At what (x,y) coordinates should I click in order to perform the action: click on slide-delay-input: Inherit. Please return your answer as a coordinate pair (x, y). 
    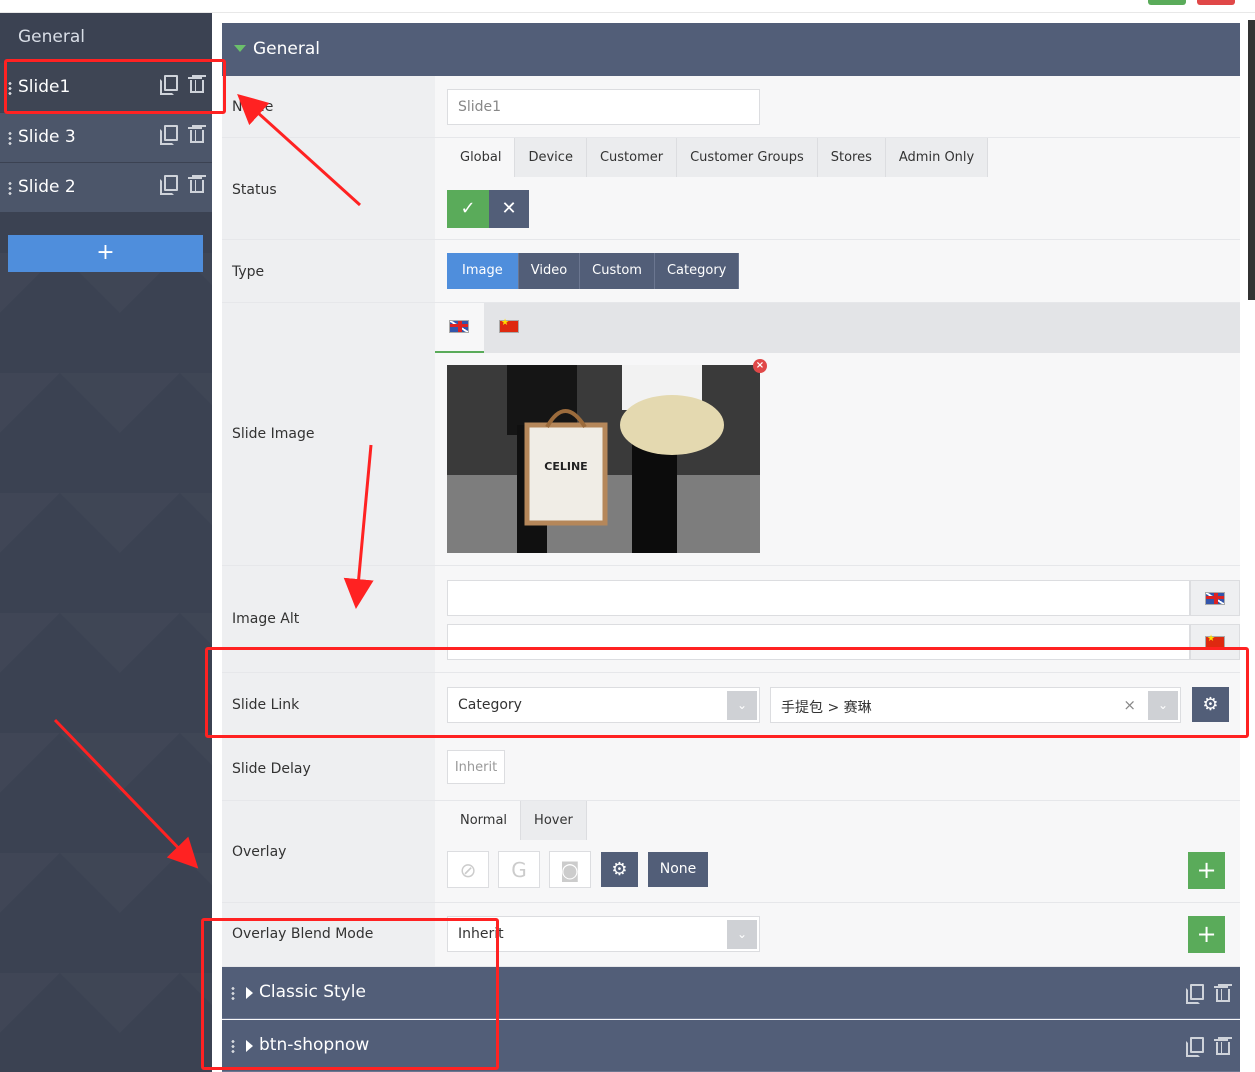
    Looking at the image, I should click on (476, 767).